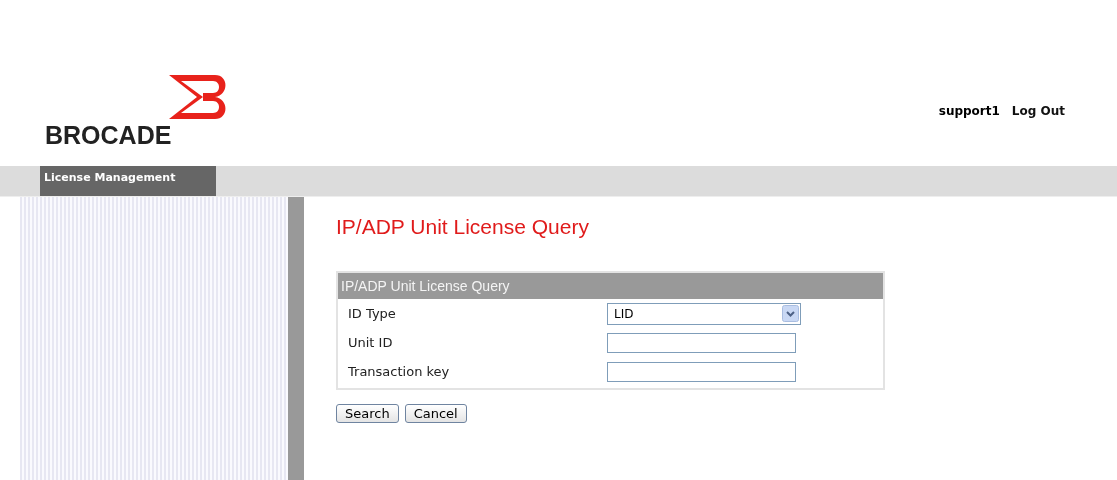 The image size is (1117, 480). What do you see at coordinates (399, 371) in the screenshot?
I see `field-label: Transaction key` at bounding box center [399, 371].